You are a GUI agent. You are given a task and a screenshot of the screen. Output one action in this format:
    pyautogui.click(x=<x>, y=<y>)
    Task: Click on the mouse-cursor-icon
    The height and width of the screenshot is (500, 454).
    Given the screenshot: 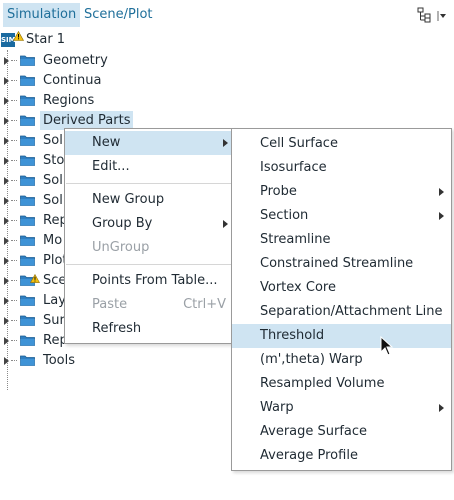 What is the action you would take?
    pyautogui.click(x=387, y=346)
    